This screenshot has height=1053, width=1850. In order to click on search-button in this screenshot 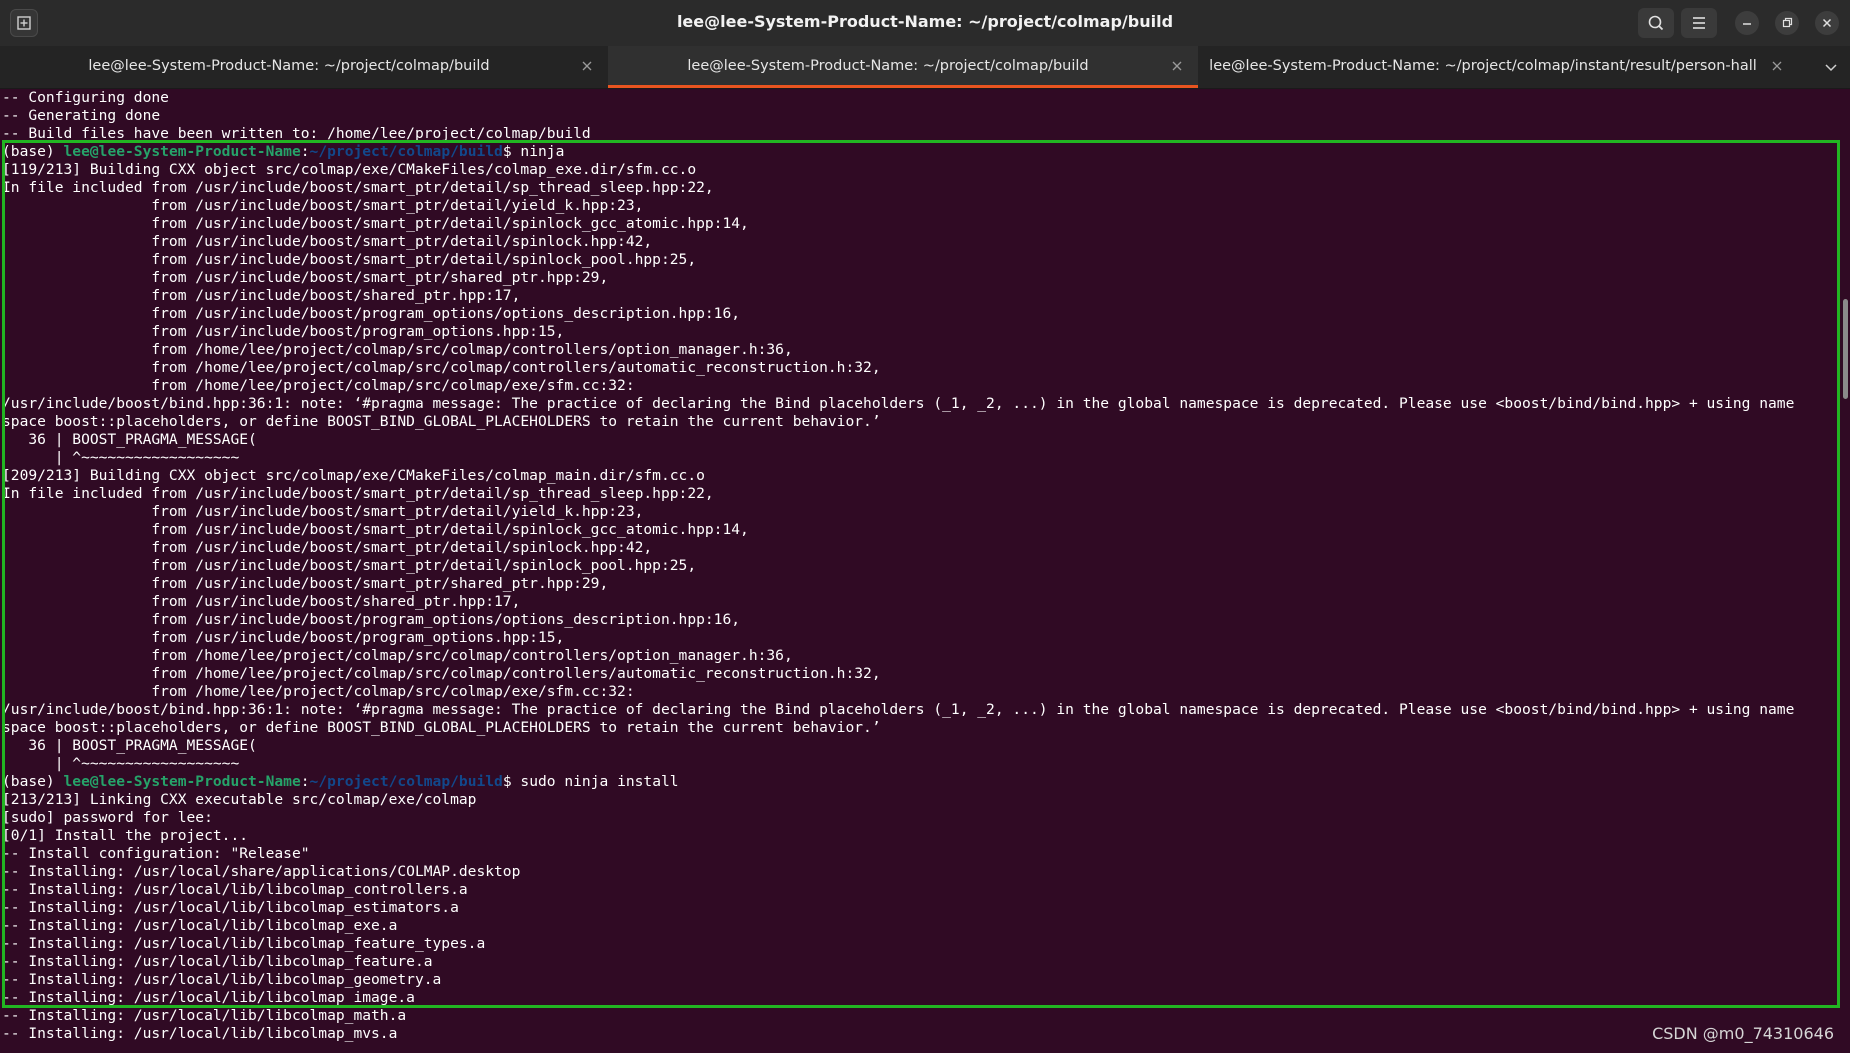, I will do `click(1656, 23)`.